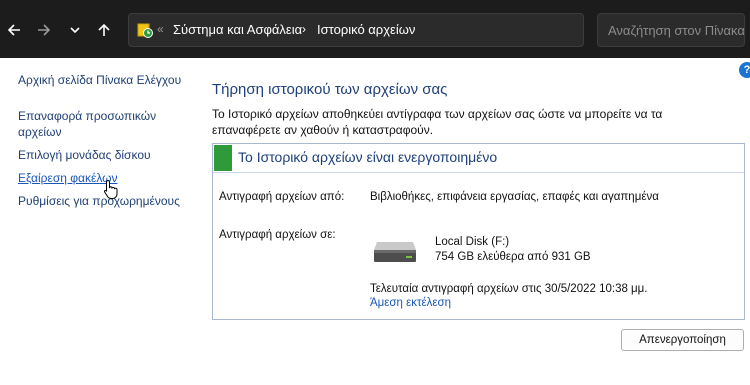 The width and height of the screenshot is (750, 385). Describe the element at coordinates (410, 303) in the screenshot. I see `run-now-link: Άμεση εκτέλεση` at that location.